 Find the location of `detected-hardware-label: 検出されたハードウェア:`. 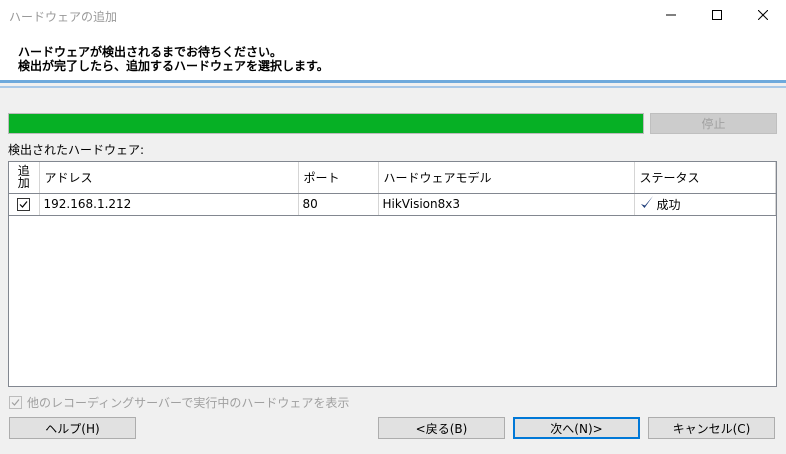

detected-hardware-label: 検出されたハードウェア: is located at coordinates (76, 150).